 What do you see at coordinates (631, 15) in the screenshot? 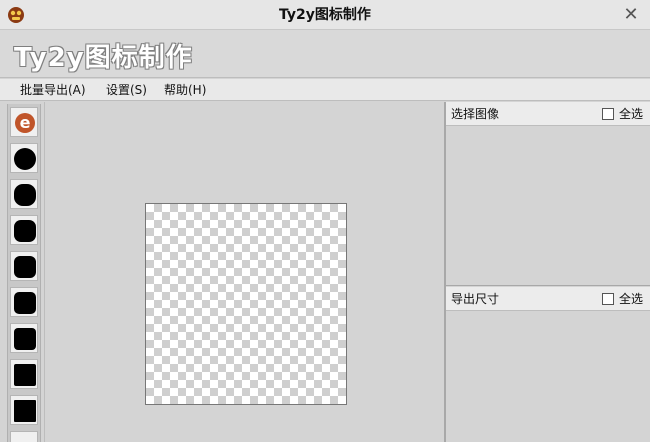
I see `close-button: ✕` at bounding box center [631, 15].